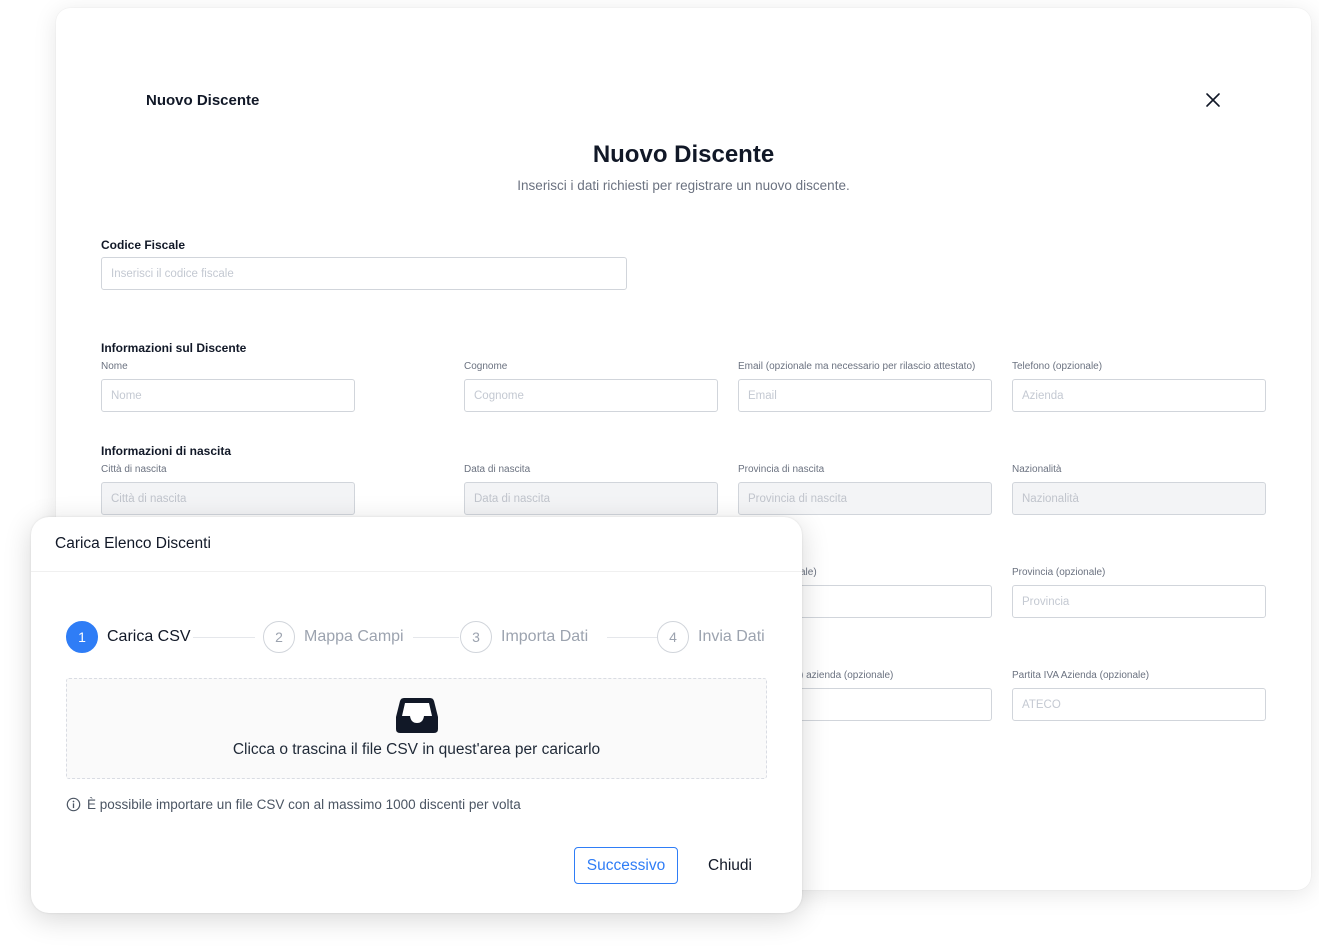  What do you see at coordinates (82, 637) in the screenshot?
I see `step-number: 1` at bounding box center [82, 637].